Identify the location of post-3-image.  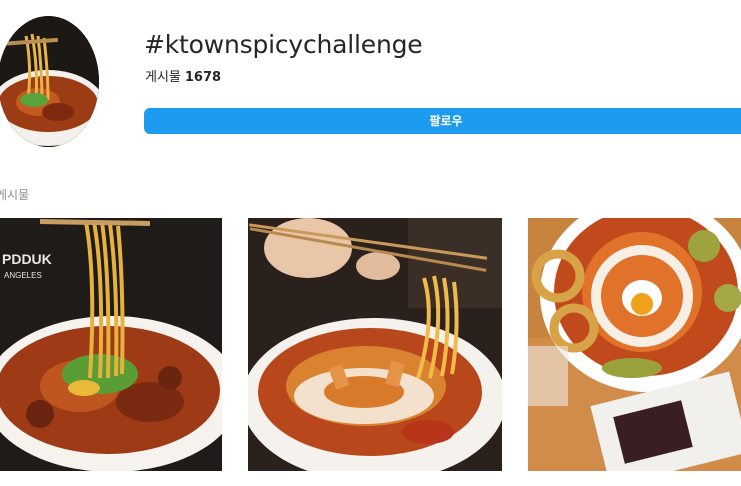
(634, 344).